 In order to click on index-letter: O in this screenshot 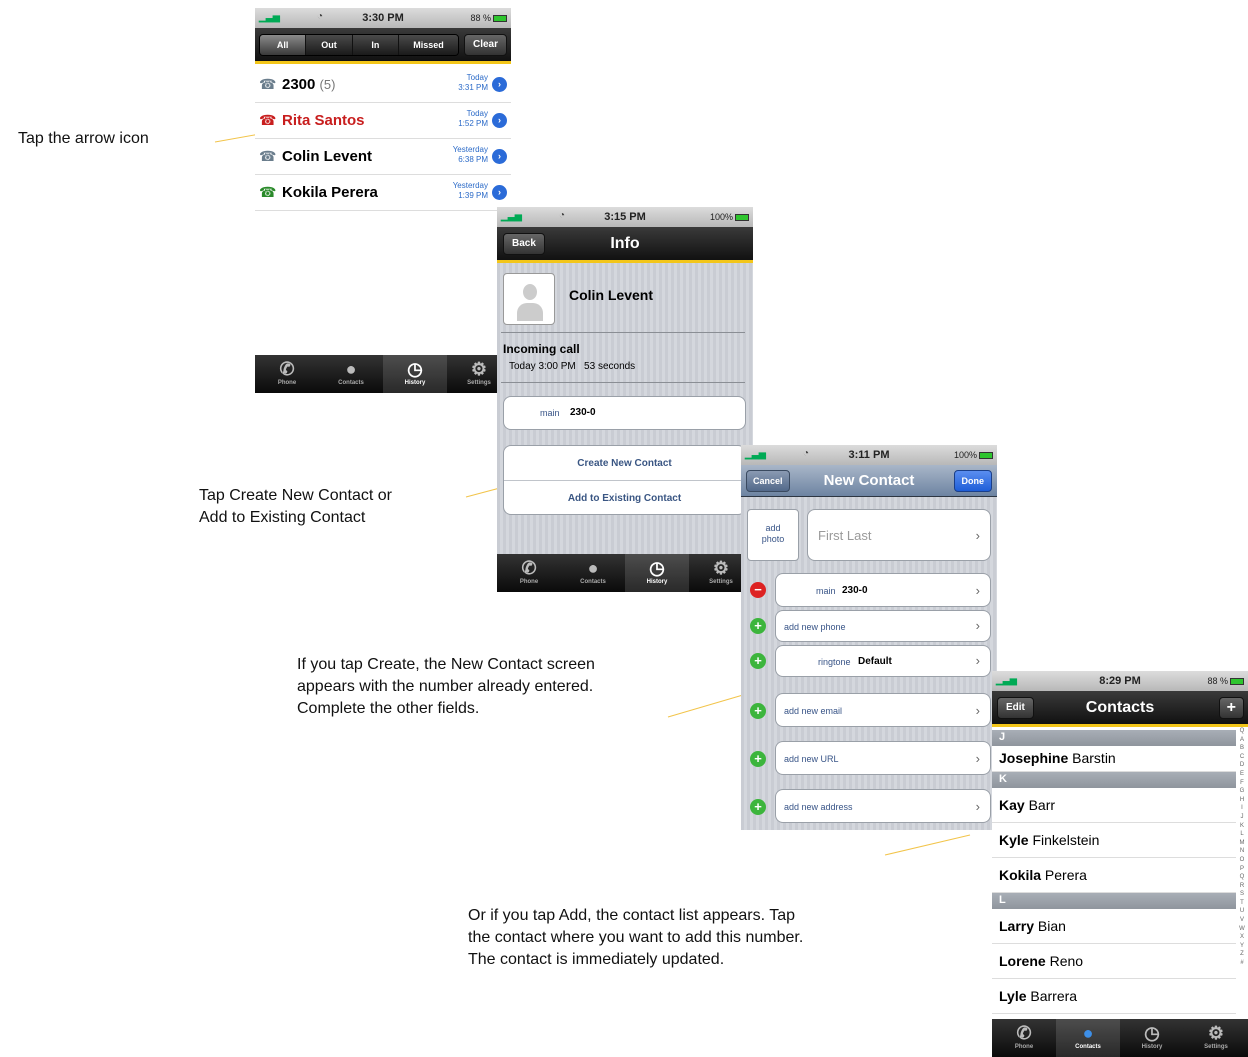, I will do `click(1242, 860)`.